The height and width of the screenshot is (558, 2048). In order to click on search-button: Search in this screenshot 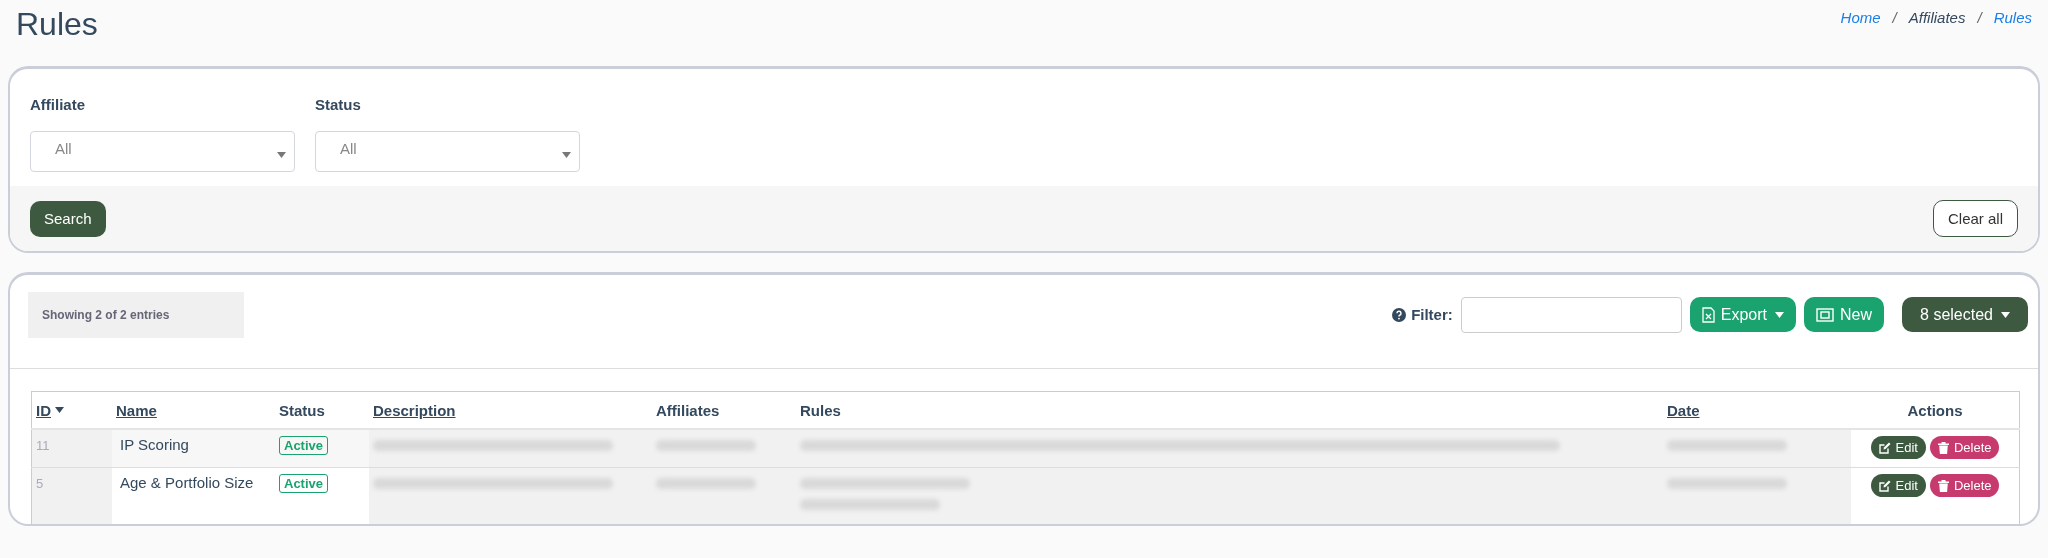, I will do `click(68, 218)`.